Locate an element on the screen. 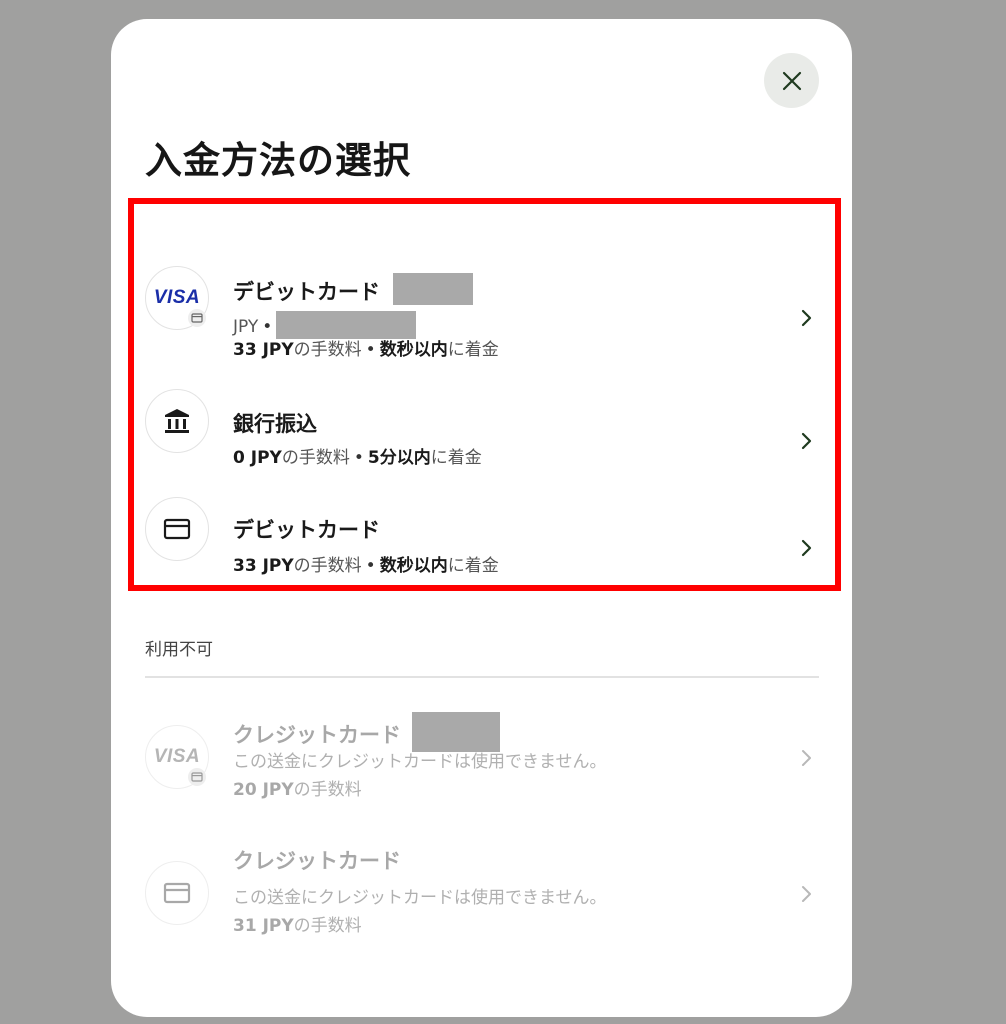 This screenshot has width=1006, height=1024. method-title: 銀行振込 is located at coordinates (275, 424).